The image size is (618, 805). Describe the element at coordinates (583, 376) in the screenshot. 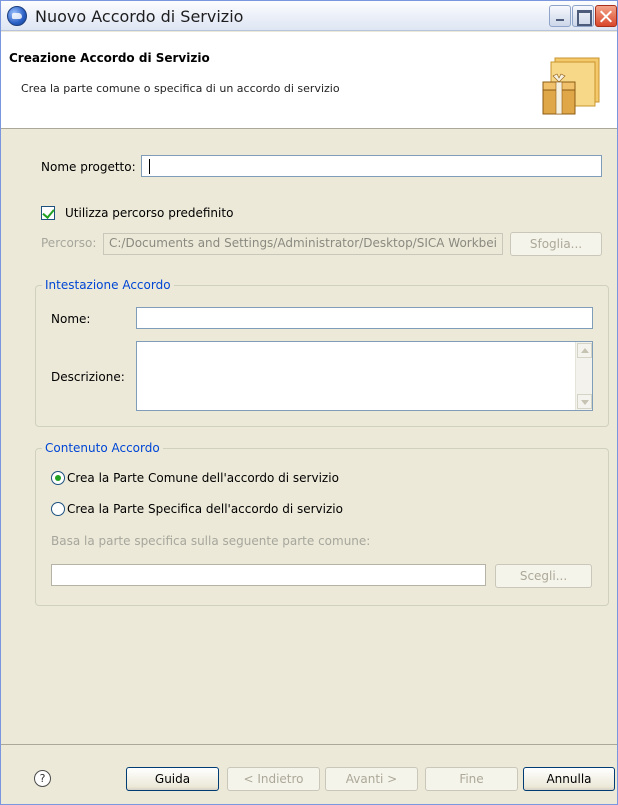

I see `description-scrollbar` at that location.